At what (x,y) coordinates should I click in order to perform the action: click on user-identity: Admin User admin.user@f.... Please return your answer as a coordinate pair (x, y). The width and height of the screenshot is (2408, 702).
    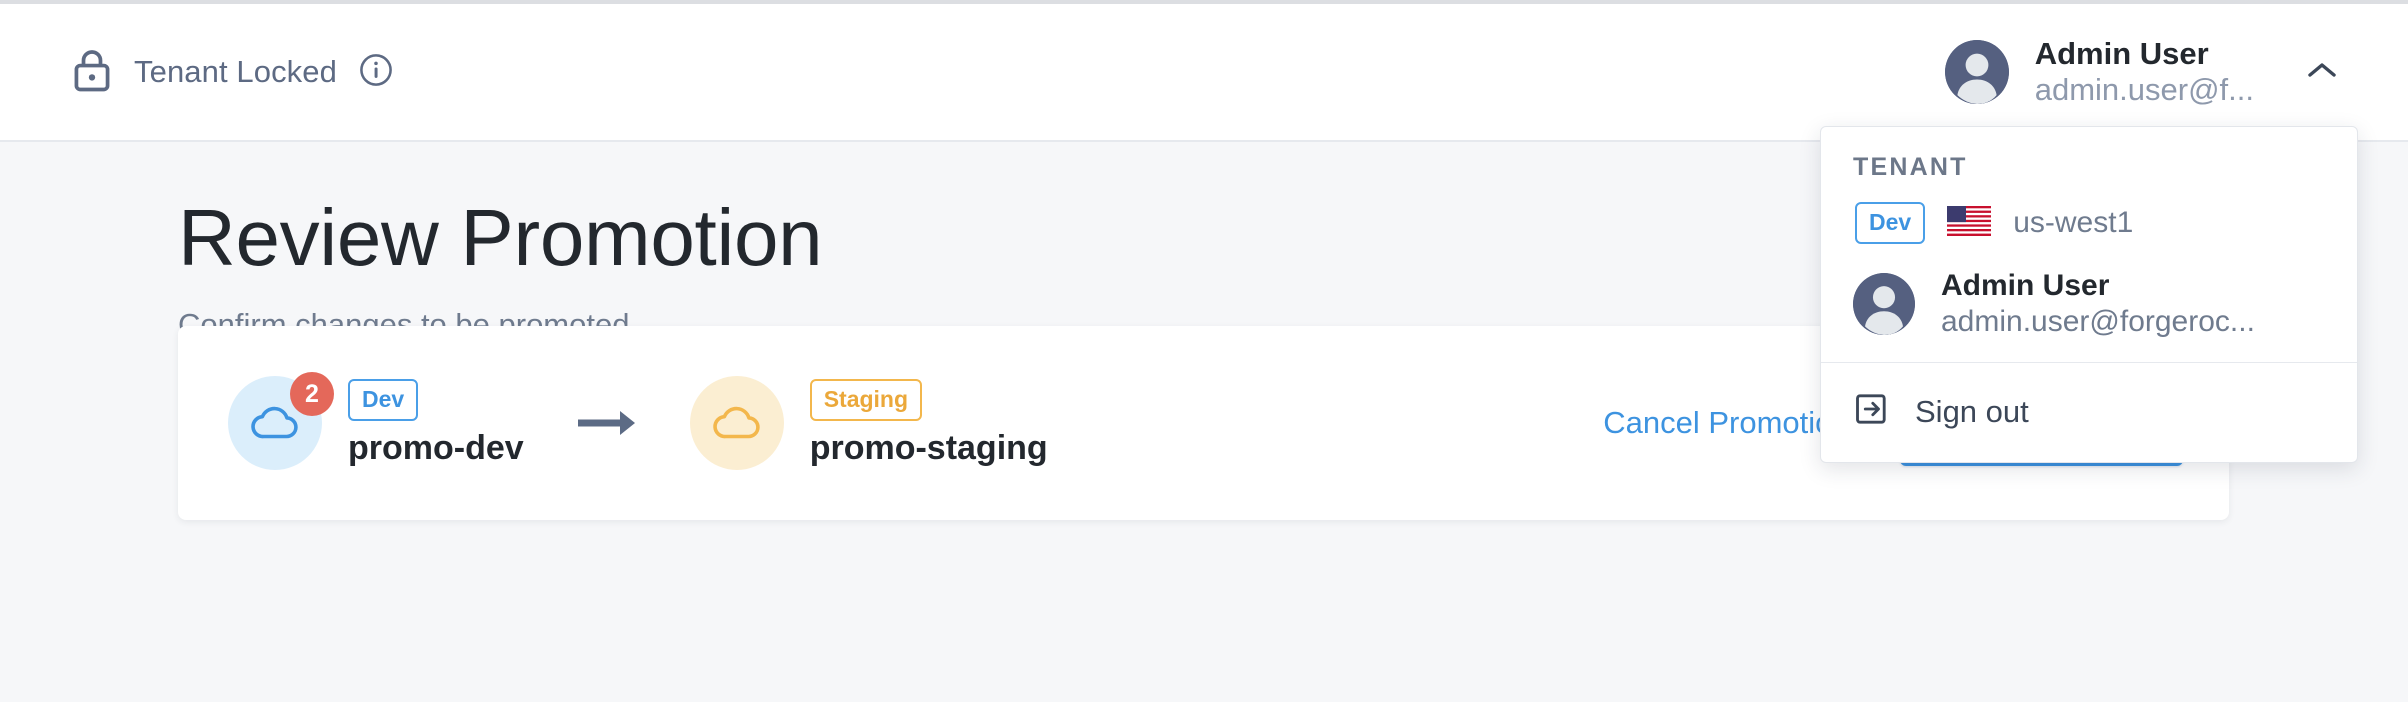
    Looking at the image, I should click on (2144, 72).